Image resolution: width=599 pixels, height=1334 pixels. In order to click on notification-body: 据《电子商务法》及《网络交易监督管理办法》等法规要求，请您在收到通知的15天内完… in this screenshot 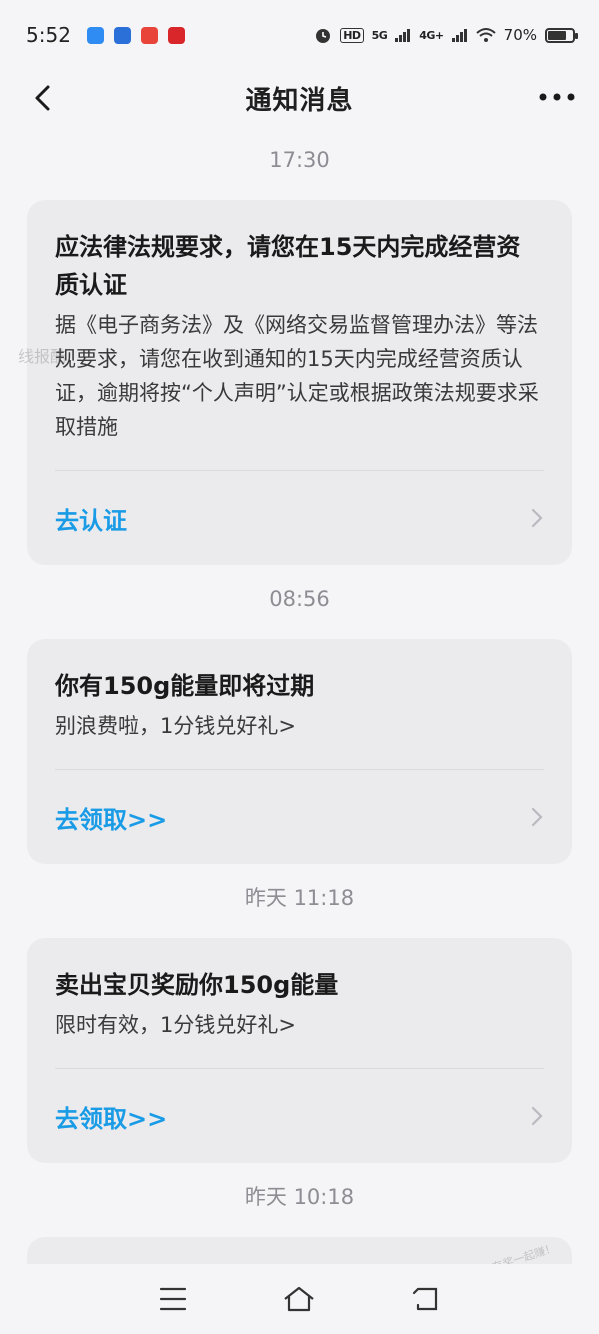, I will do `click(297, 376)`.